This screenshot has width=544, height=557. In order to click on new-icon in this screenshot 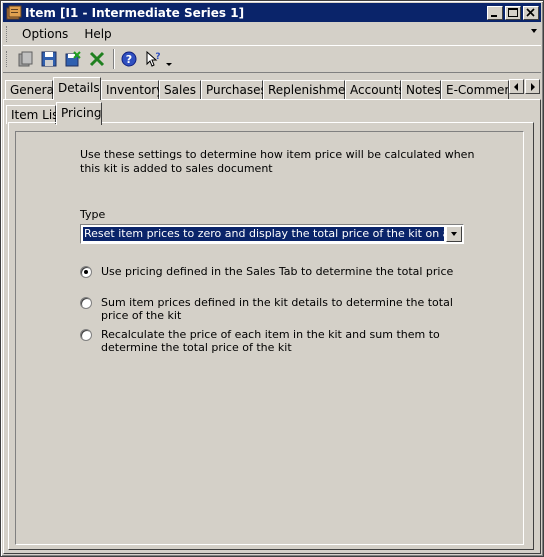, I will do `click(25, 59)`.